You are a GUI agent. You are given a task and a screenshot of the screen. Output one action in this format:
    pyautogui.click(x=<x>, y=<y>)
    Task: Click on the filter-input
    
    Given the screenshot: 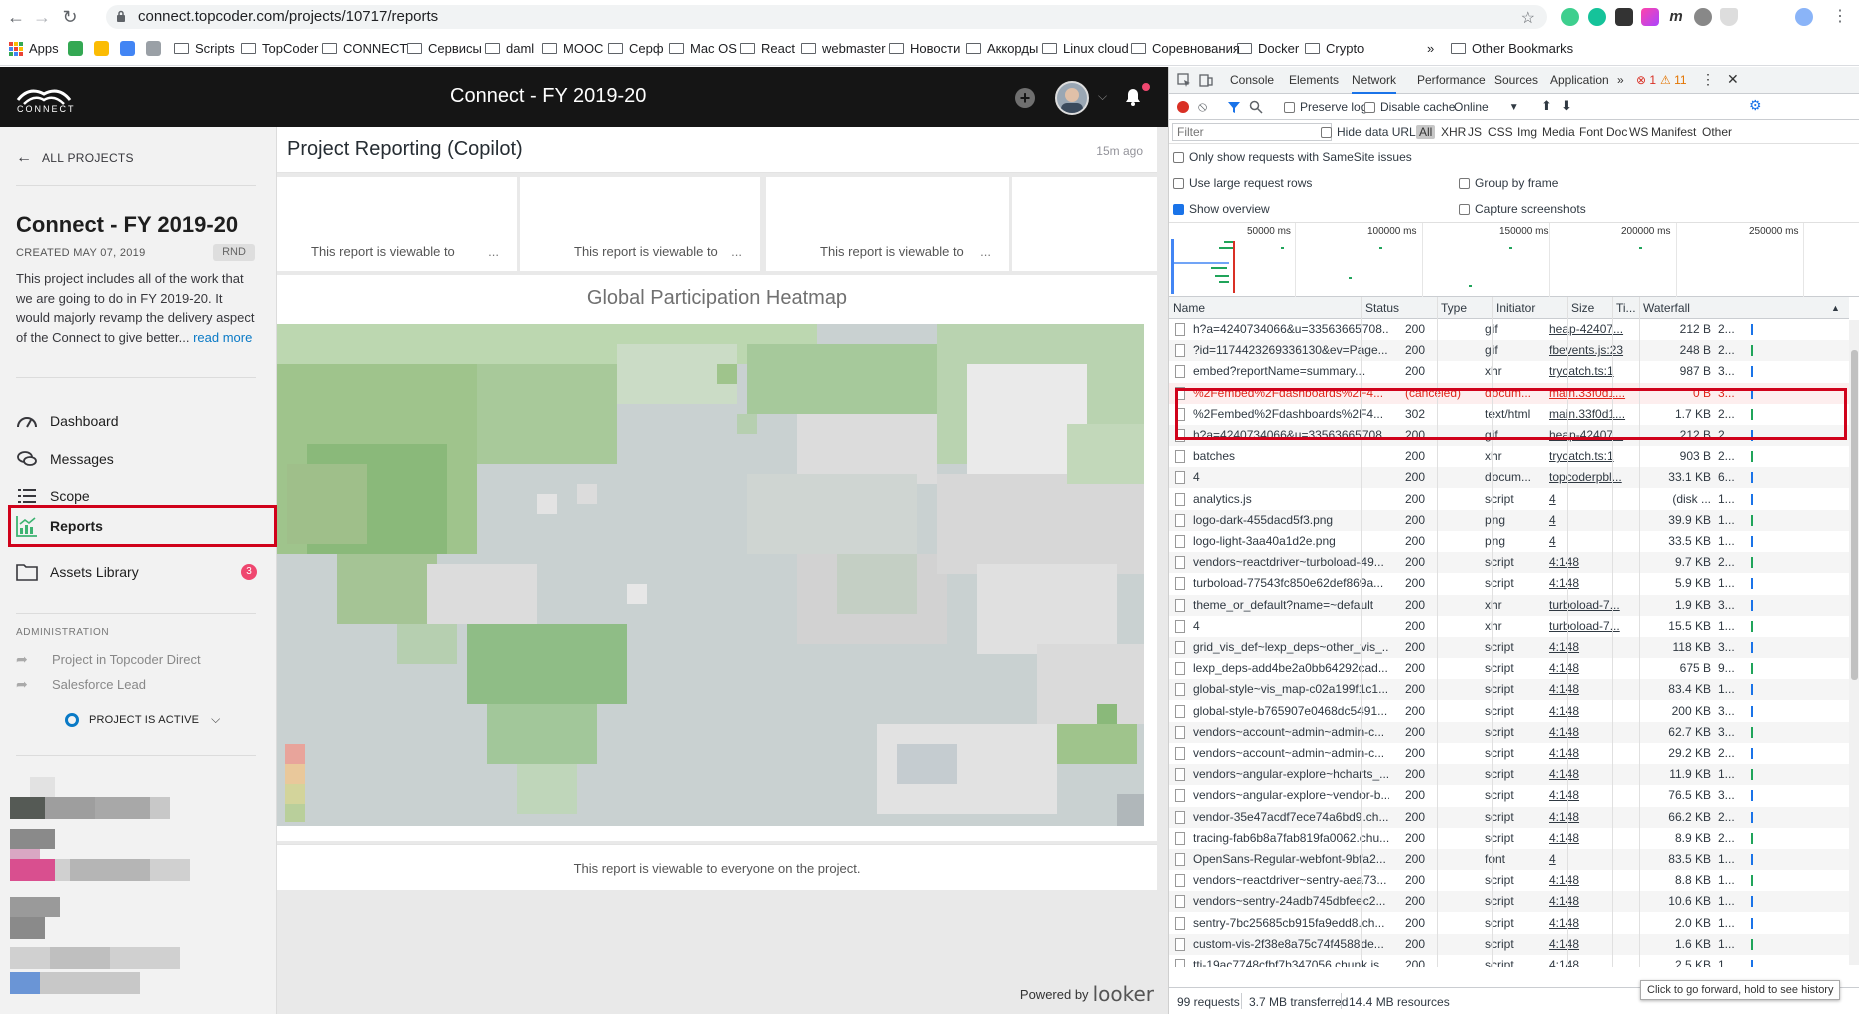 What is the action you would take?
    pyautogui.click(x=1252, y=132)
    